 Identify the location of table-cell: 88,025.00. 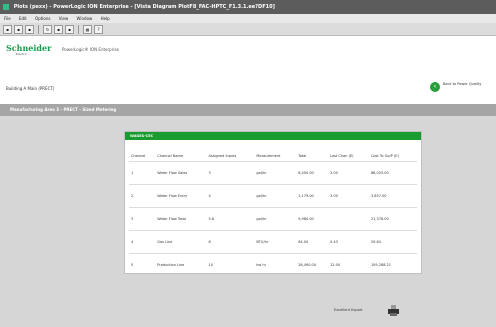
(392, 172).